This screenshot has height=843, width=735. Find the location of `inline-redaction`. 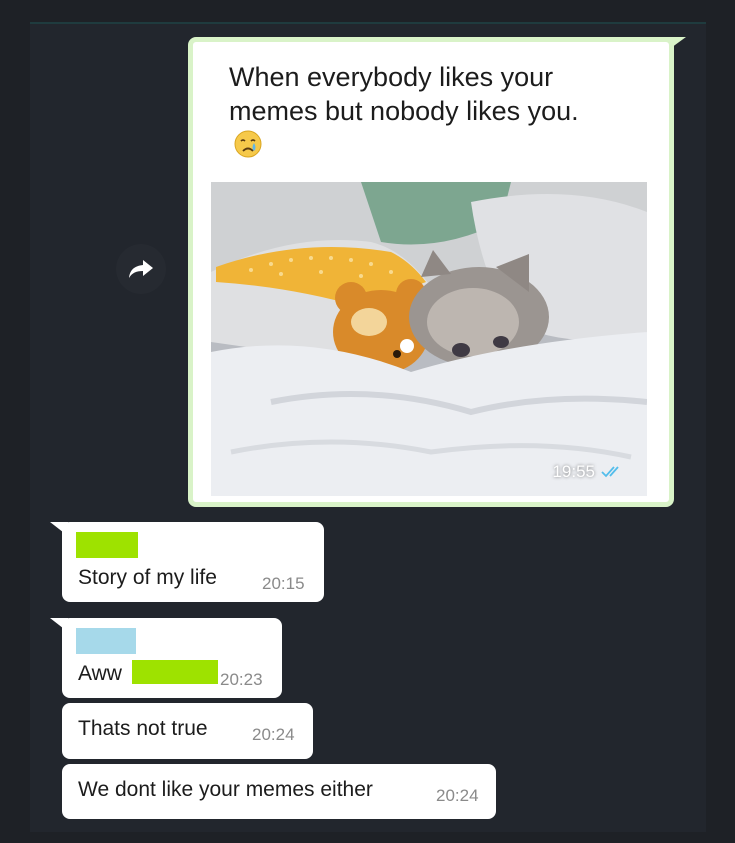

inline-redaction is located at coordinates (175, 672).